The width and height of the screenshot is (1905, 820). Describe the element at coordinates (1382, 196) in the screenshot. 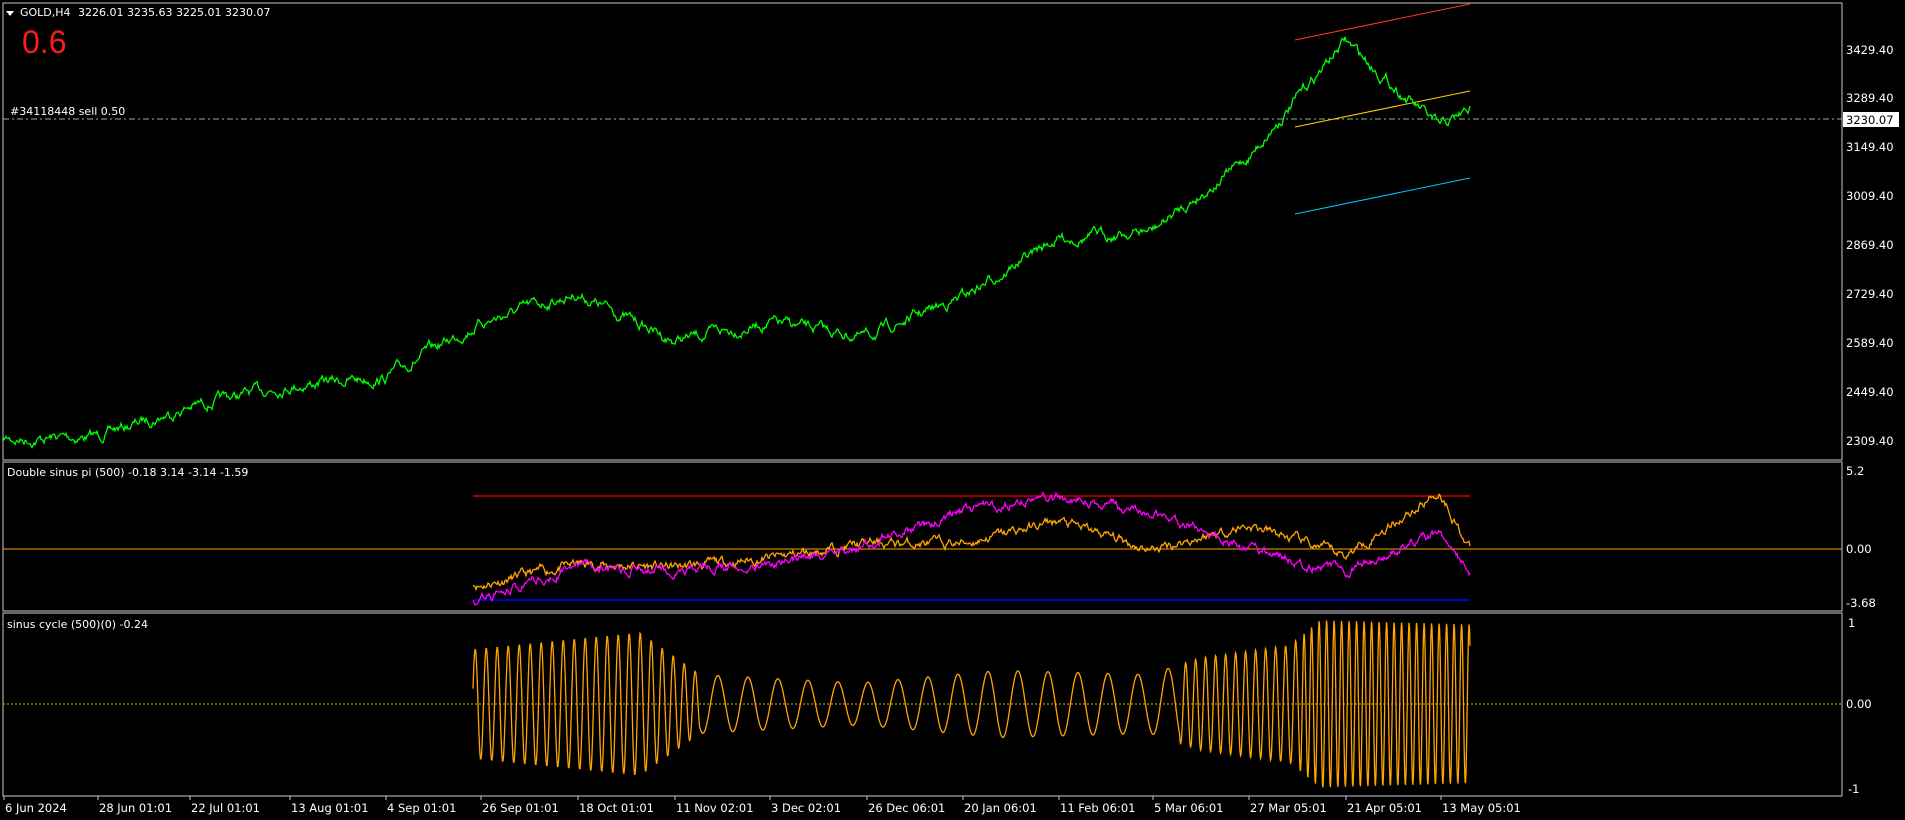

I see `channel-lower-line` at that location.